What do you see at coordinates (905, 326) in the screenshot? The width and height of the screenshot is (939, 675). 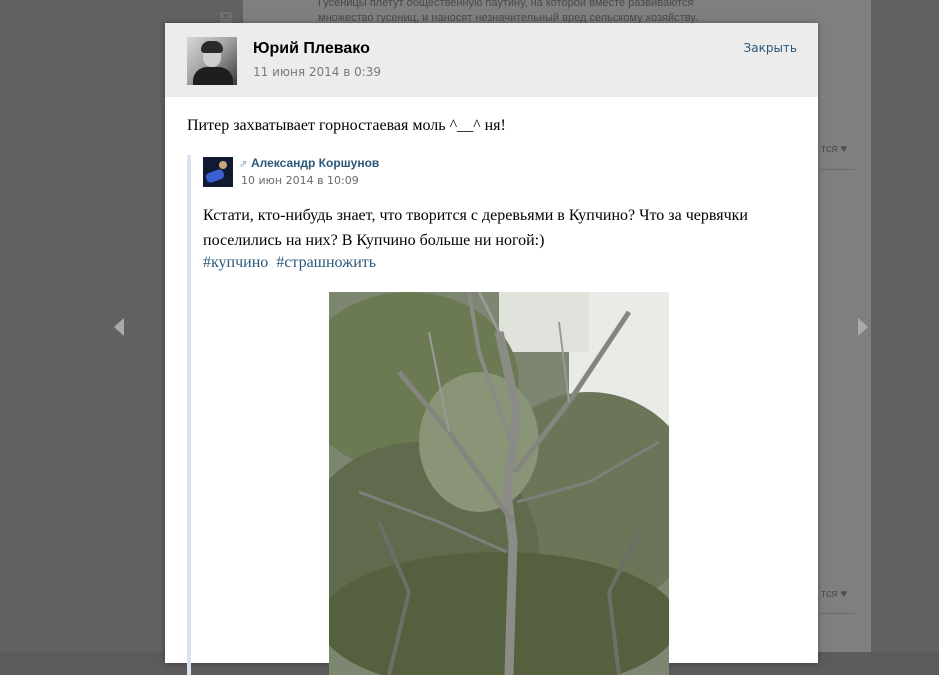 I see `background-right-column` at bounding box center [905, 326].